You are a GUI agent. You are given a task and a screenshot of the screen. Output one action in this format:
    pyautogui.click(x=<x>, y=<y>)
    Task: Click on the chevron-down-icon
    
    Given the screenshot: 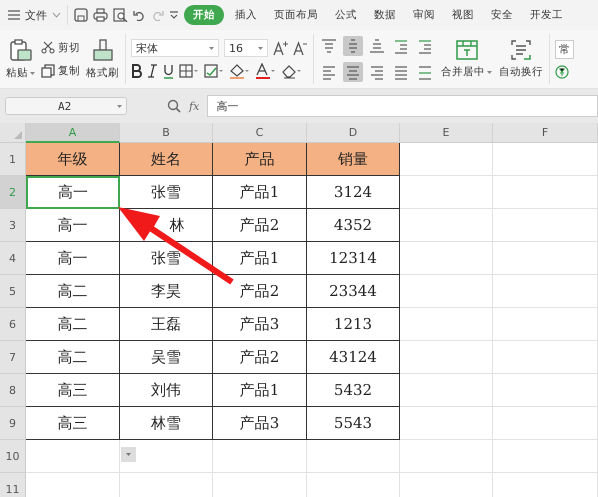 What is the action you would take?
    pyautogui.click(x=56, y=15)
    